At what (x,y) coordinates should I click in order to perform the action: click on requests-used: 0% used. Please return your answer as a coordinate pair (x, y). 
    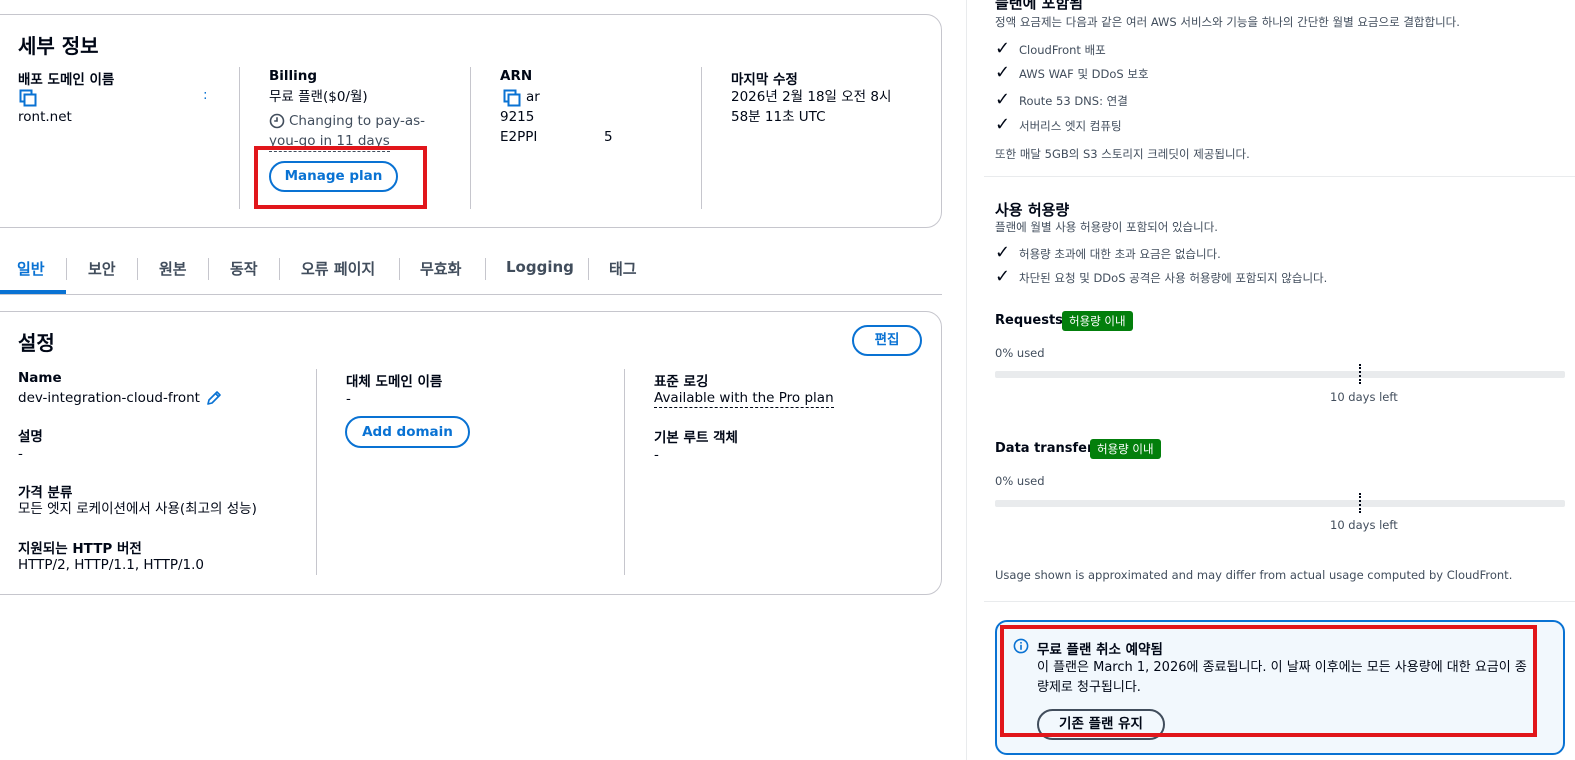
    Looking at the image, I should click on (1020, 353).